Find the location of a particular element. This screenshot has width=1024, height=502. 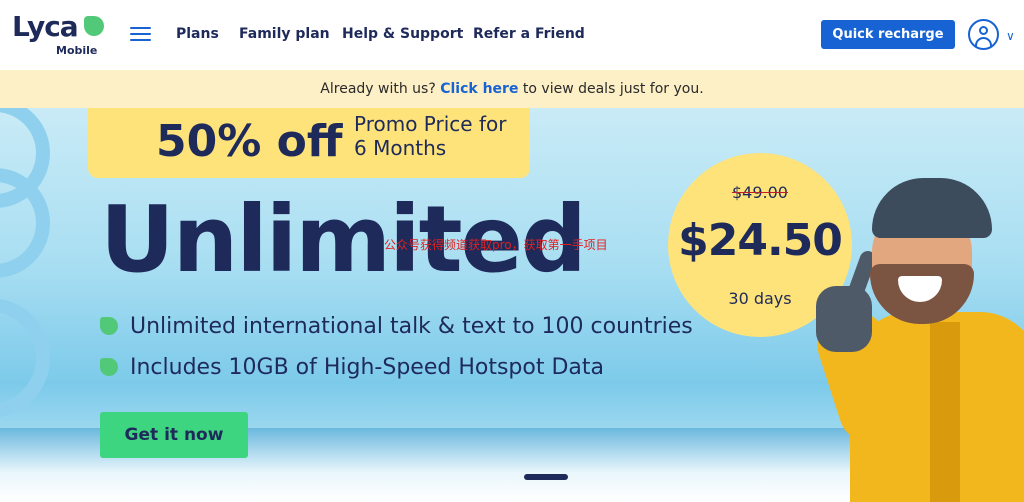

account-menu: ∨ is located at coordinates (994, 35).